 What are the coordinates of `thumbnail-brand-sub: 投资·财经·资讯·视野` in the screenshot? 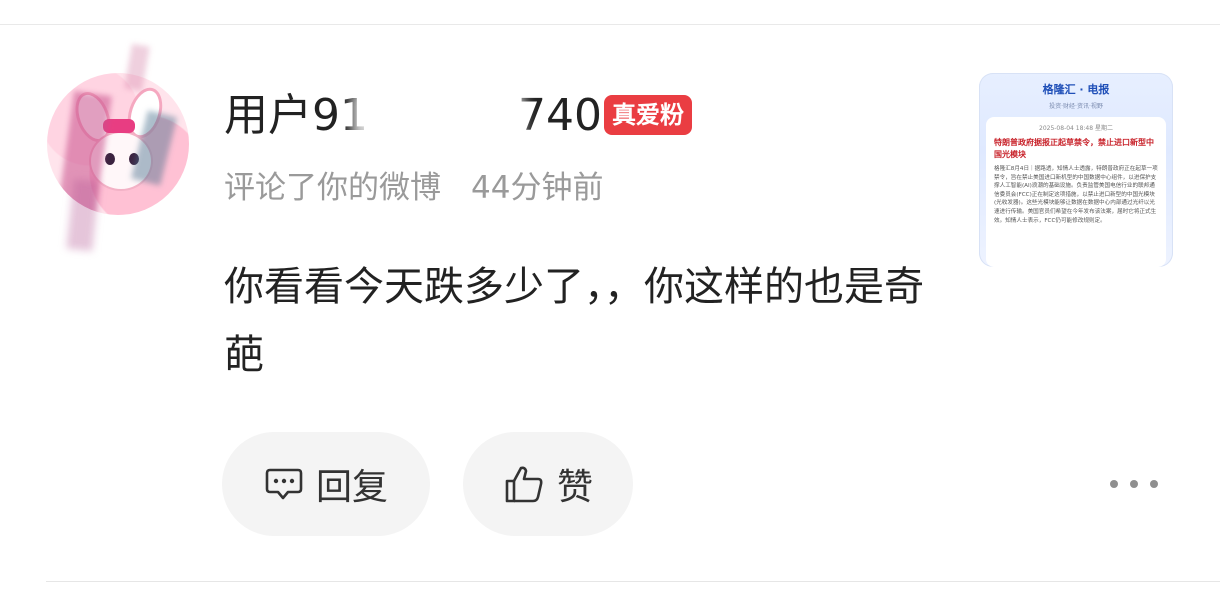 It's located at (1076, 106).